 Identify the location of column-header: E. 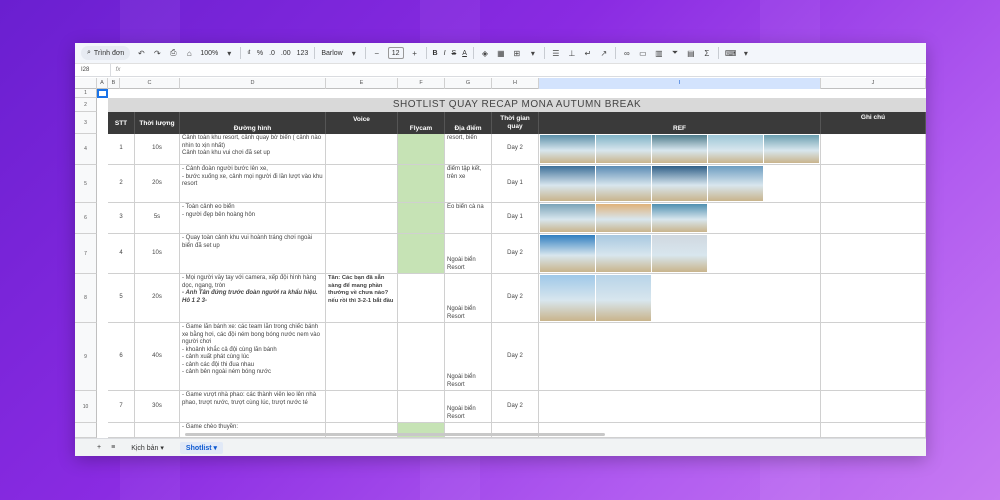
(362, 83).